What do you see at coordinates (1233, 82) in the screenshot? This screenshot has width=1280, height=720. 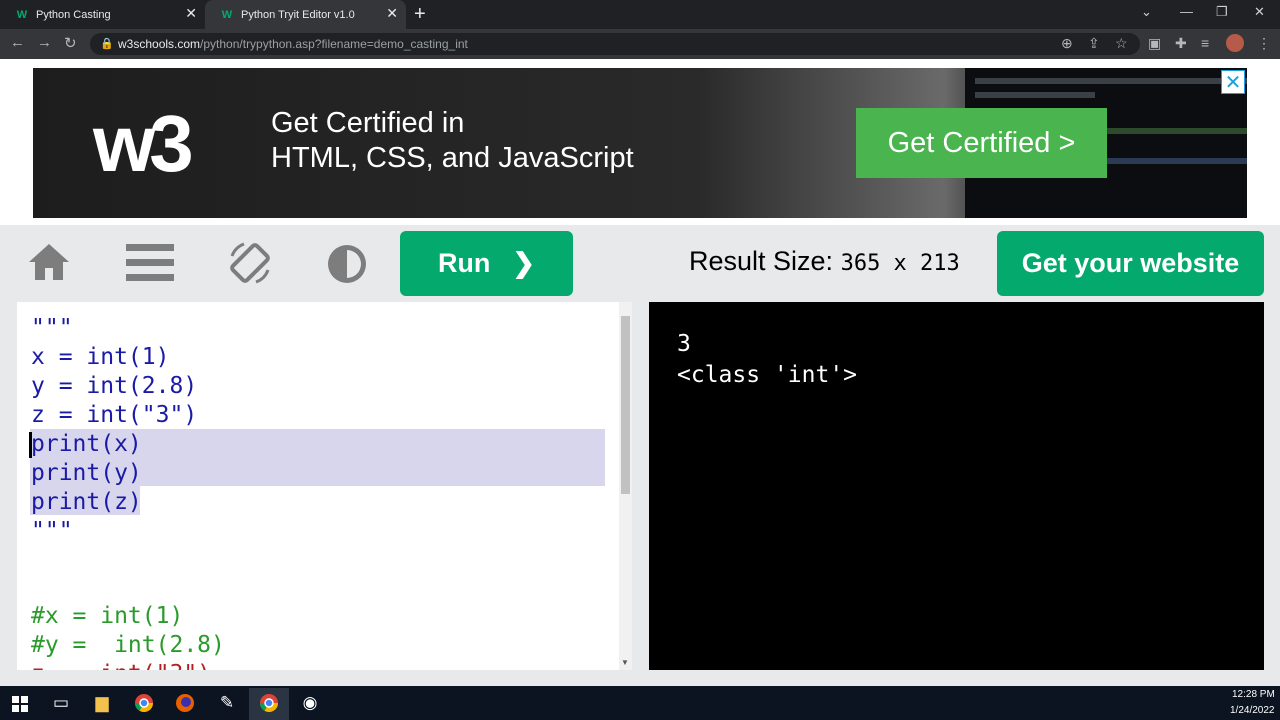 I see `ad-close-icon: ✕` at bounding box center [1233, 82].